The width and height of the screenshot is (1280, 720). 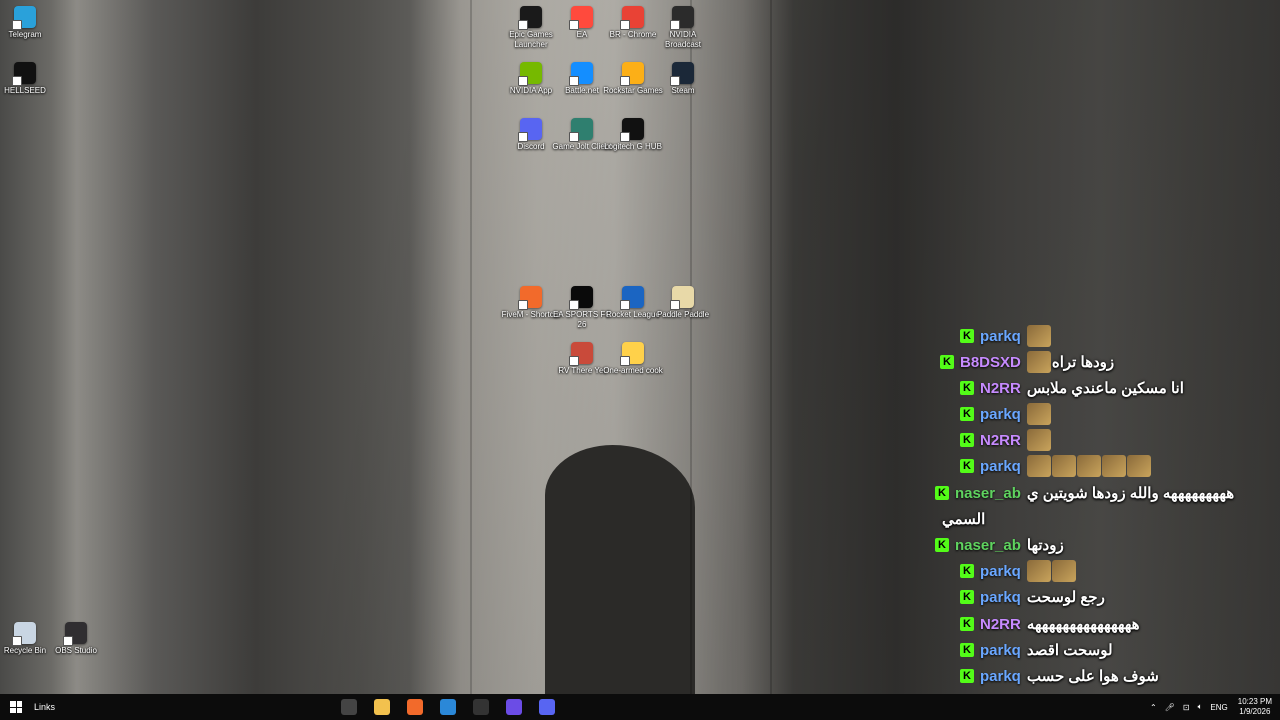 What do you see at coordinates (1045, 545) in the screenshot?
I see `chat-message-text: زودتها` at bounding box center [1045, 545].